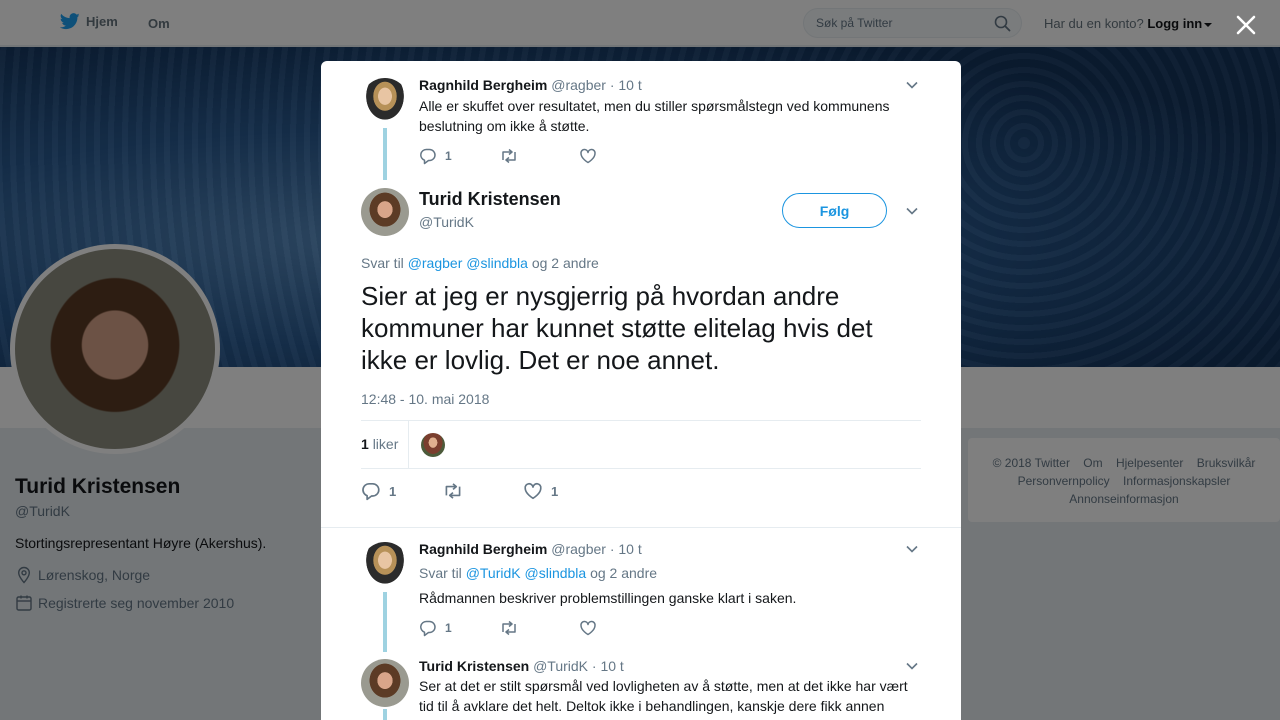 This screenshot has width=1280, height=720. What do you see at coordinates (425, 399) in the screenshot?
I see `main-tweet-timestamp: 12:48 - 10. mai 2018` at bounding box center [425, 399].